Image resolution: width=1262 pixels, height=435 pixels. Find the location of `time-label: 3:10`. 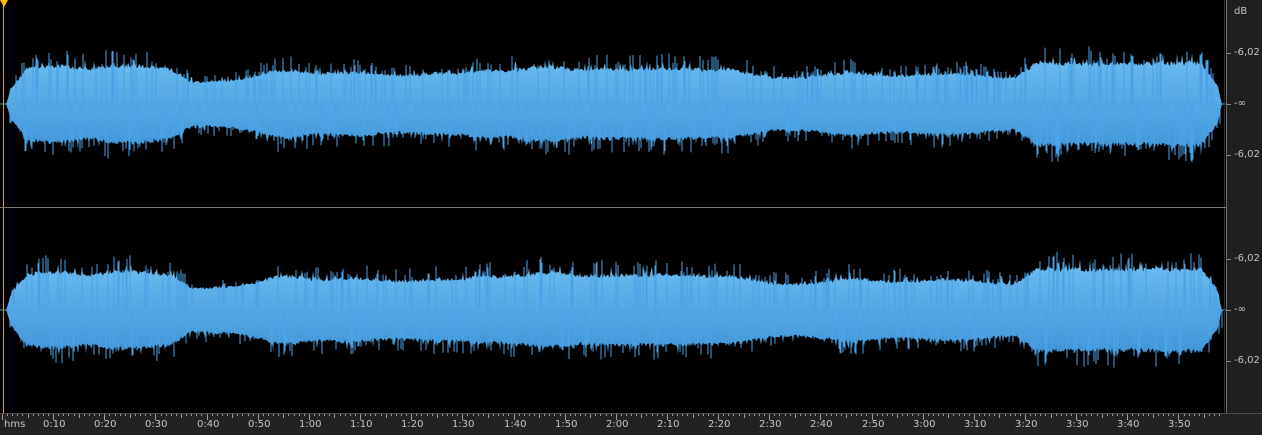

time-label: 3:10 is located at coordinates (975, 424).